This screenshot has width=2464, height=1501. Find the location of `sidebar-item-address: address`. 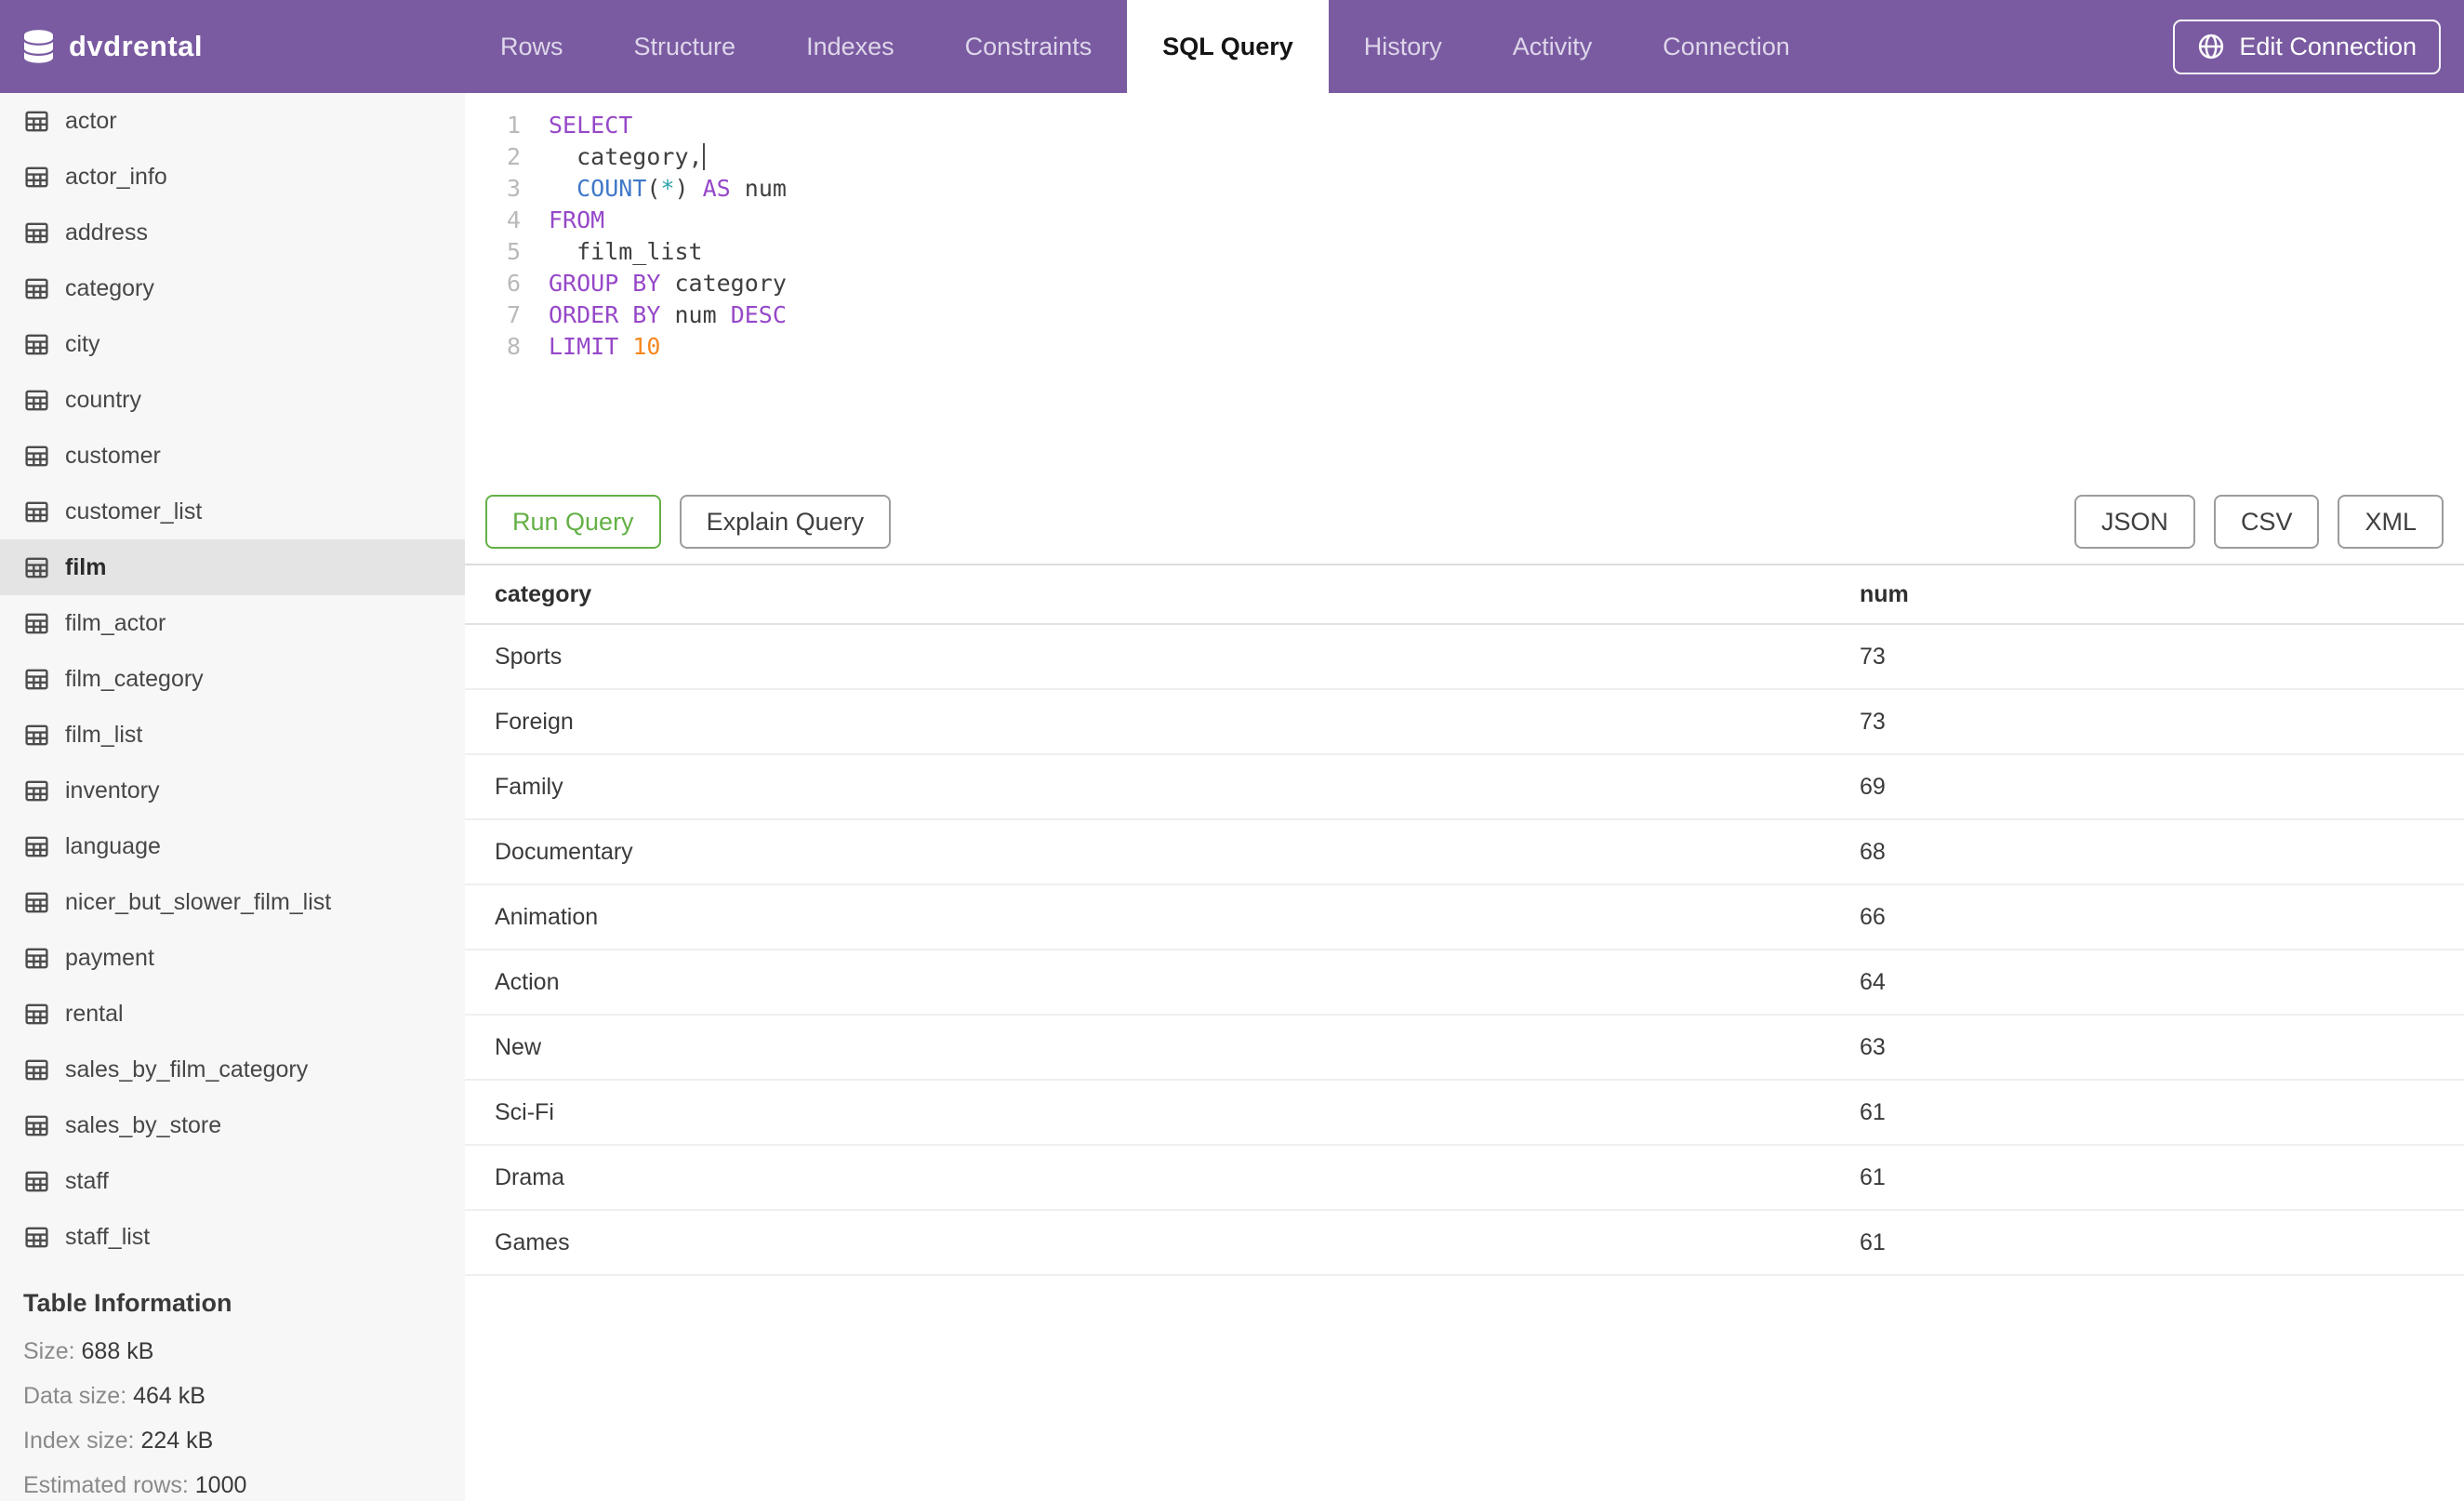

sidebar-item-address: address is located at coordinates (232, 232).